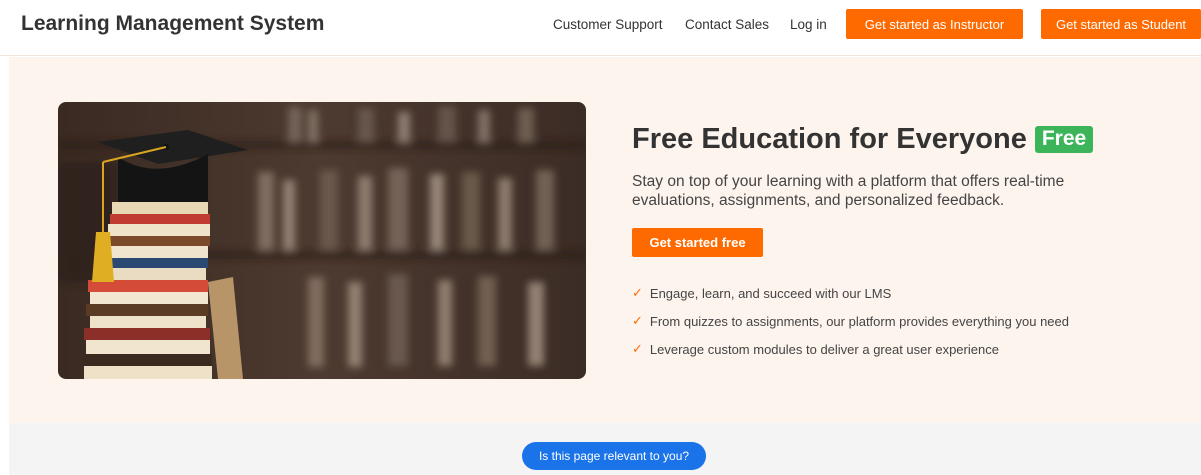 The image size is (1201, 475). What do you see at coordinates (808, 24) in the screenshot?
I see `nav-login-link: Log in` at bounding box center [808, 24].